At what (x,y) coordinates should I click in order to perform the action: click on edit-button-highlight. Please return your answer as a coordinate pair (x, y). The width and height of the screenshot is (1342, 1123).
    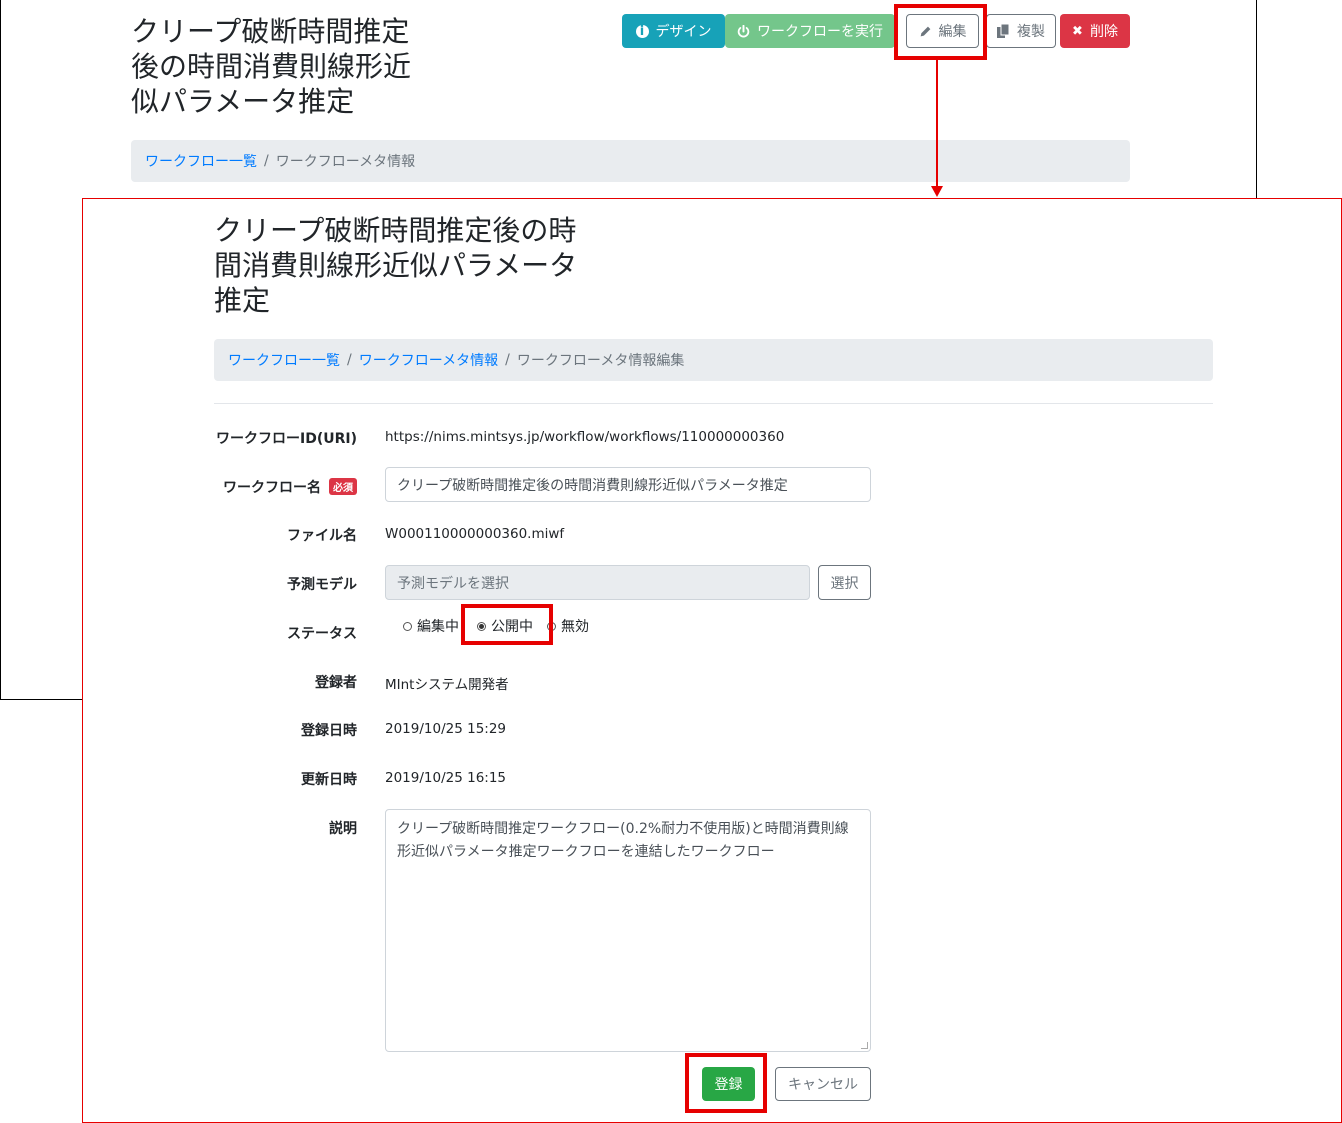
    Looking at the image, I should click on (940, 32).